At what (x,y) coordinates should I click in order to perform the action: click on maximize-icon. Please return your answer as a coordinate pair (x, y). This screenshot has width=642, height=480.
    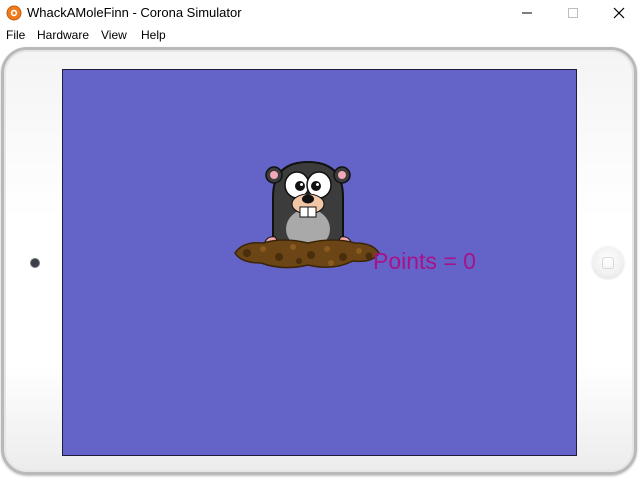
    Looking at the image, I should click on (573, 13).